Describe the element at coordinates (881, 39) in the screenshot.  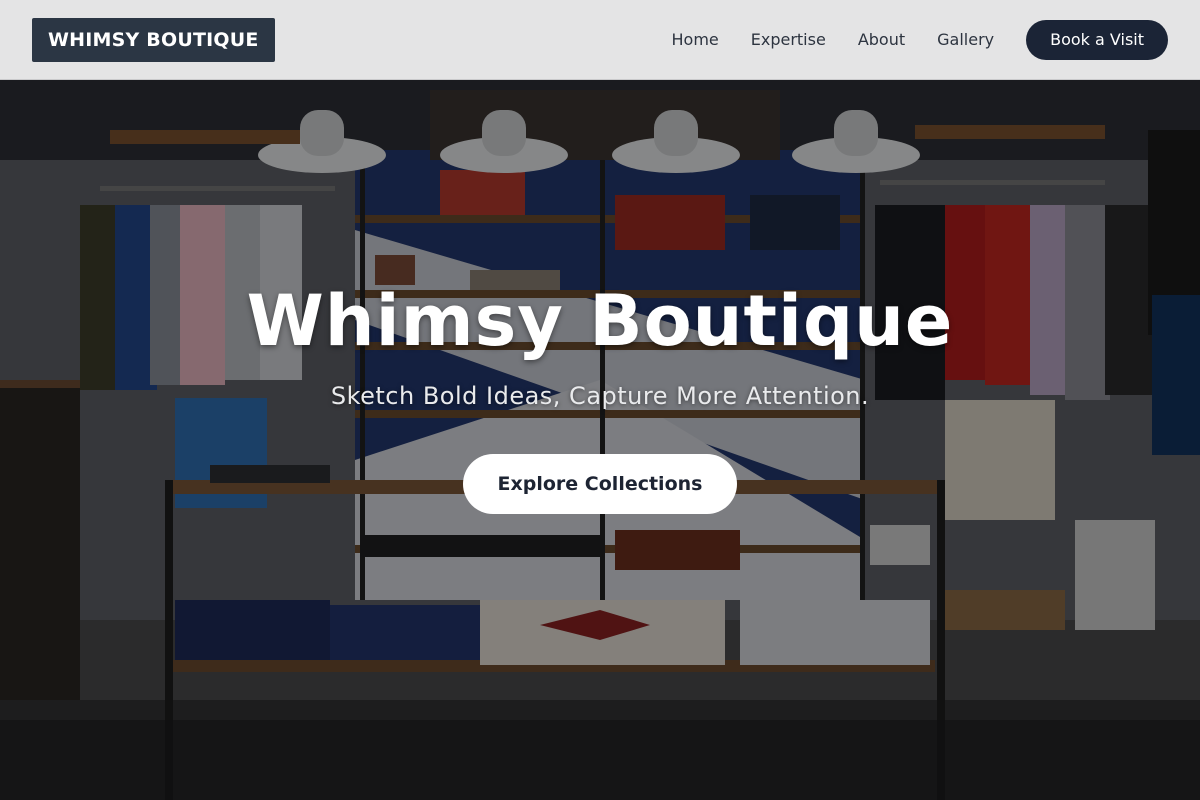
I see `nav-link-about: About` at that location.